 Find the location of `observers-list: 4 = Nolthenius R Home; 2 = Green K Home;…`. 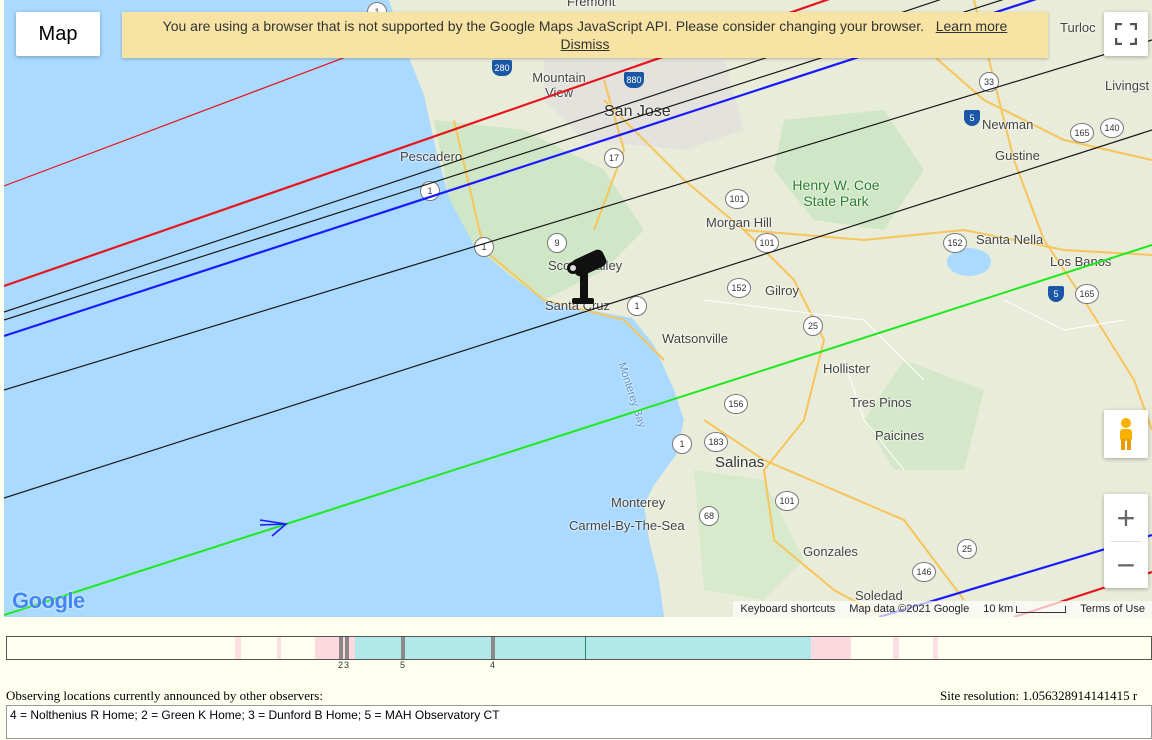

observers-list: 4 = Nolthenius R Home; 2 = Green K Home;… is located at coordinates (579, 722).